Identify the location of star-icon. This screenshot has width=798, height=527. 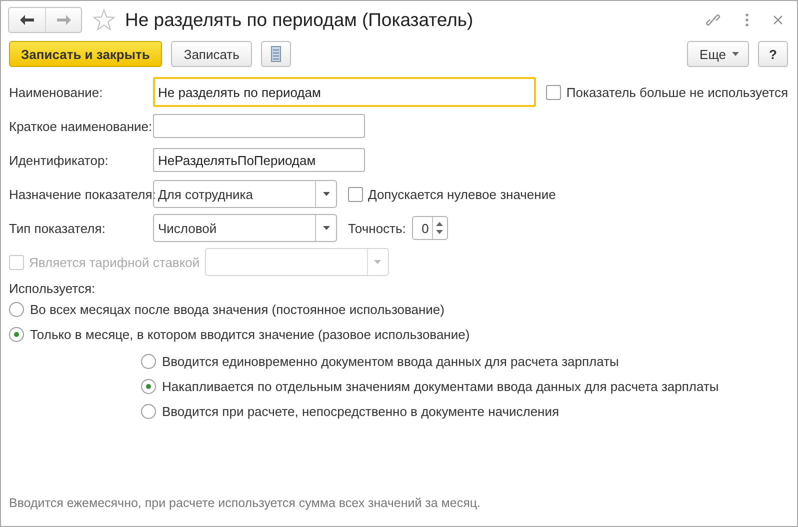
(104, 20).